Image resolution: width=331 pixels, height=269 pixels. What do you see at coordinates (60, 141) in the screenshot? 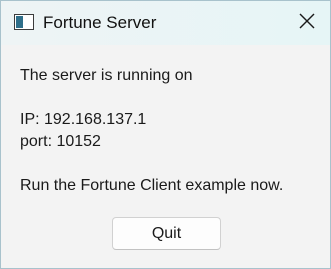
I see `port-line: port: 10152` at bounding box center [60, 141].